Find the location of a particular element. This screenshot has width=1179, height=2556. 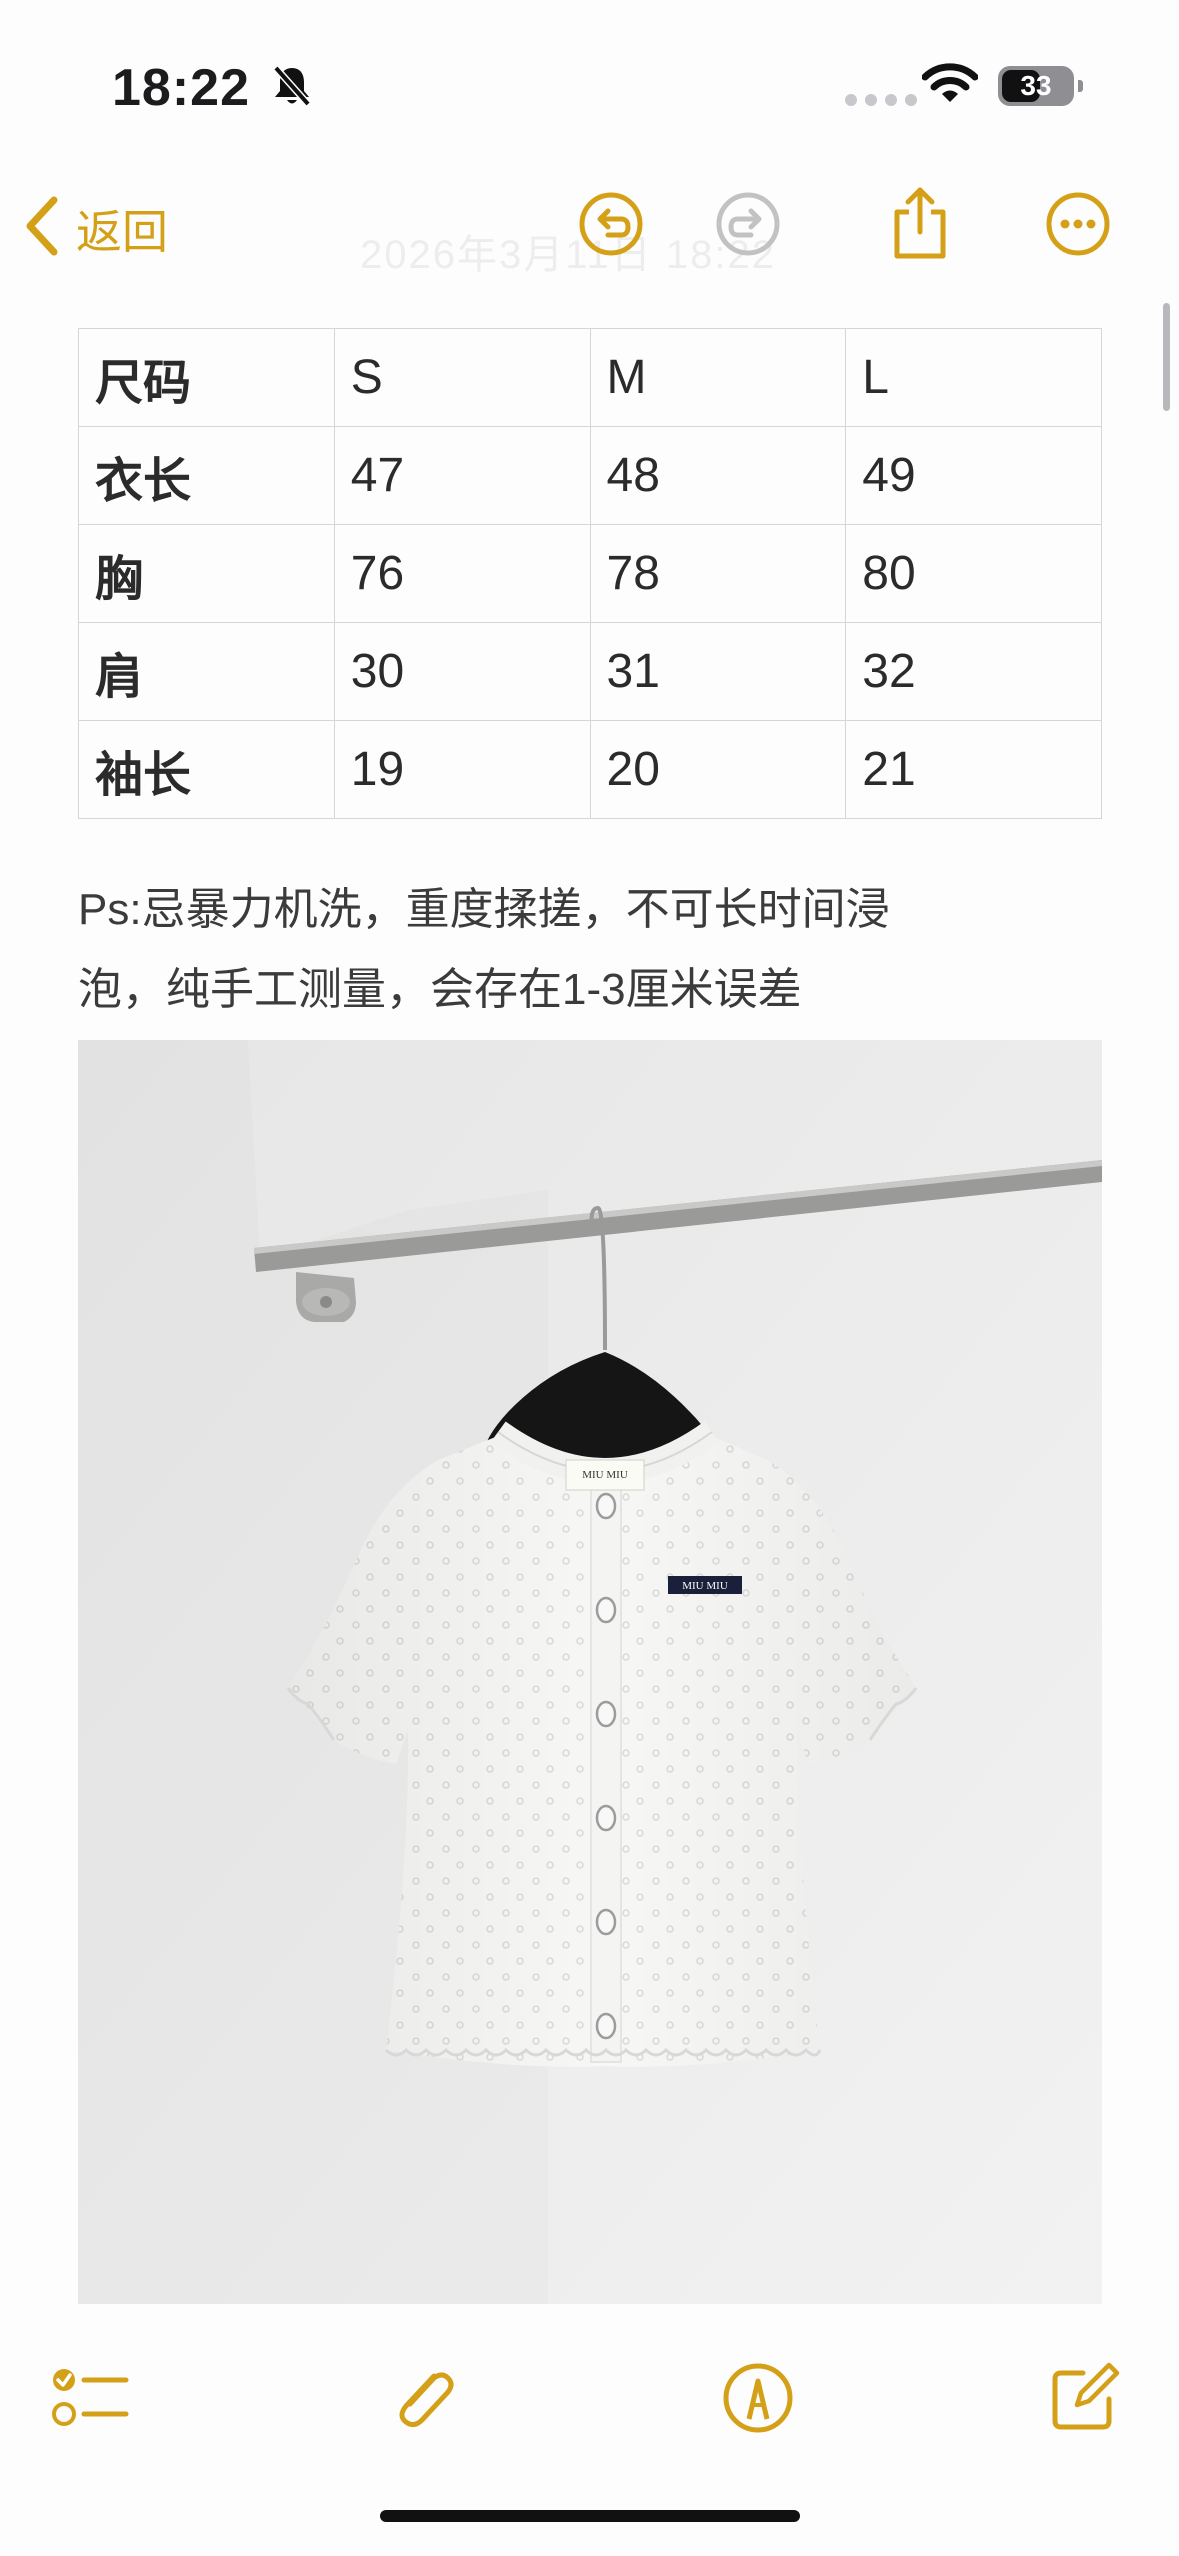

status-time: 18:22 is located at coordinates (181, 88).